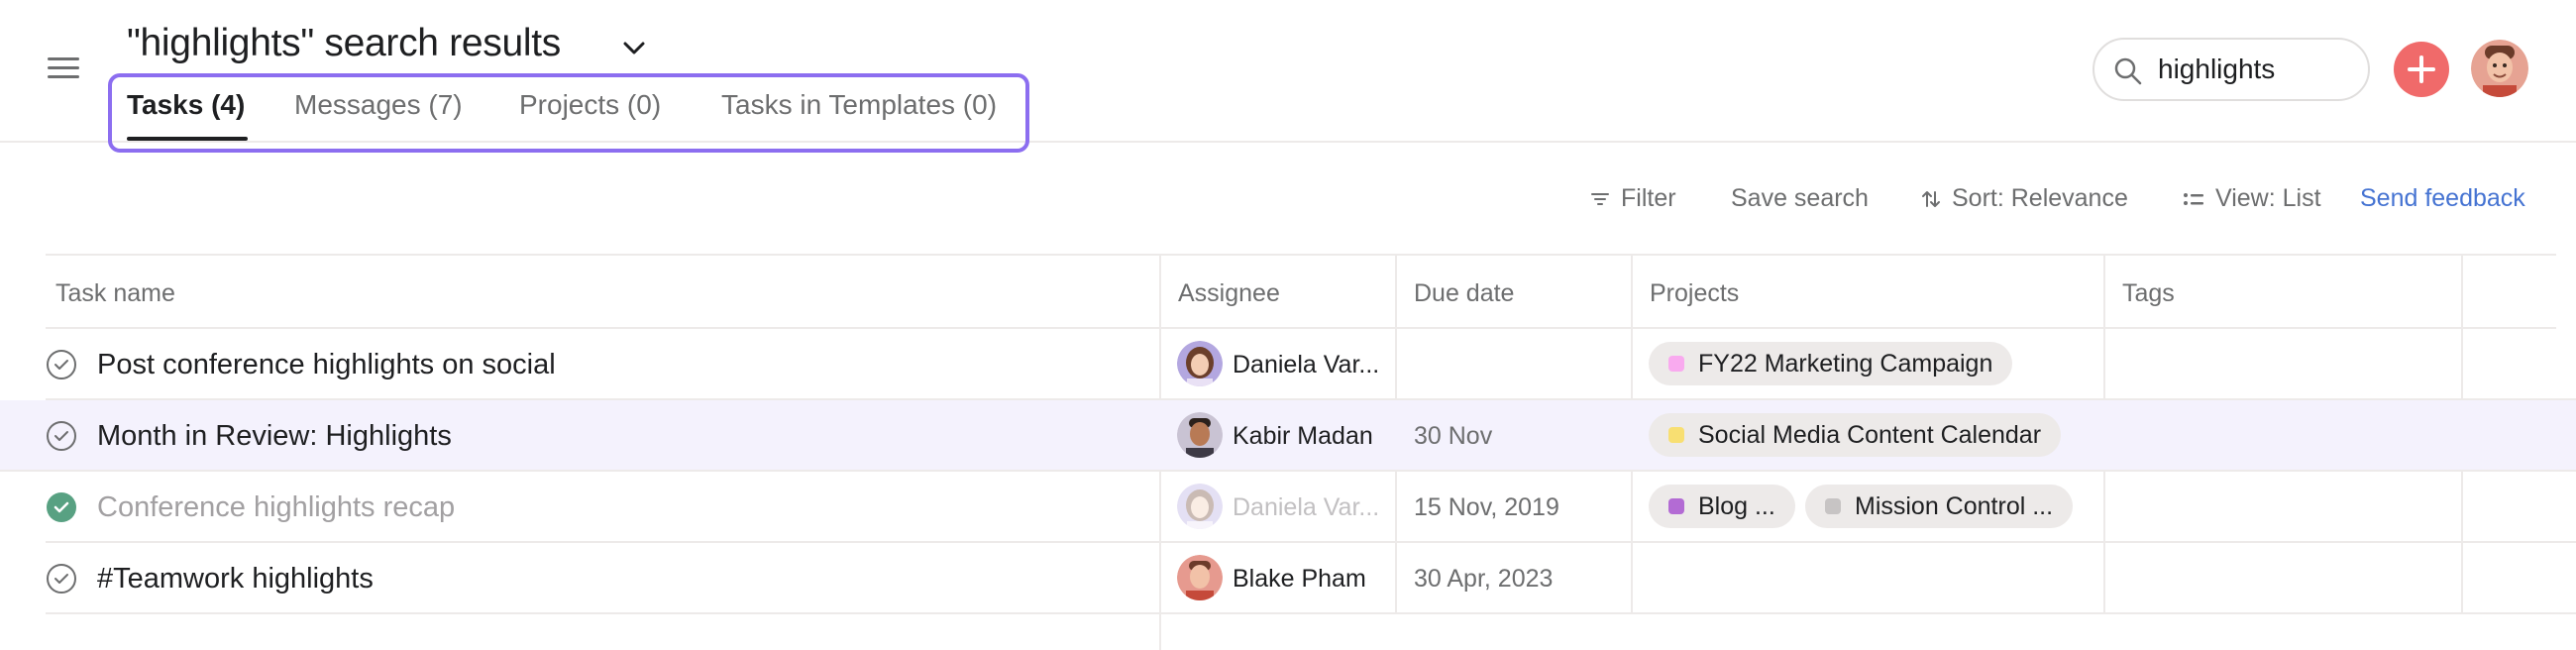 This screenshot has width=2576, height=650. I want to click on search-box, so click(2231, 69).